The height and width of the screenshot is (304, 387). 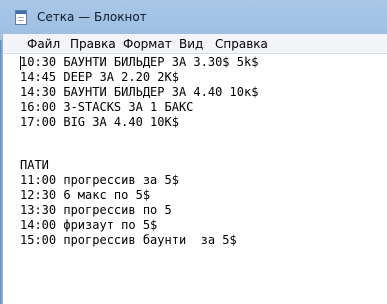 I want to click on text-line: 13:30 прогрессив по 5, so click(x=96, y=210).